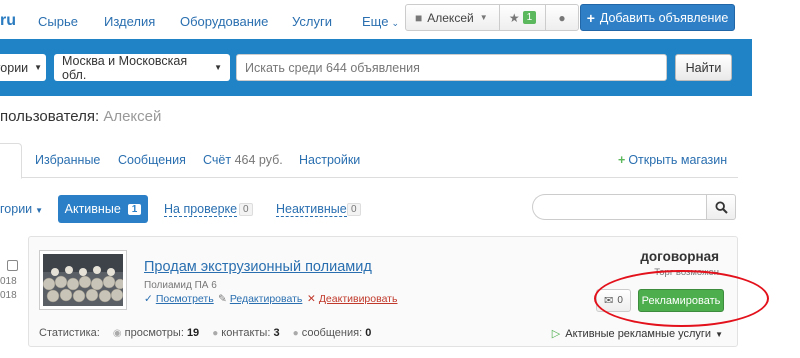 The image size is (800, 358). I want to click on nav-link-raw-materials: Сырье, so click(58, 21).